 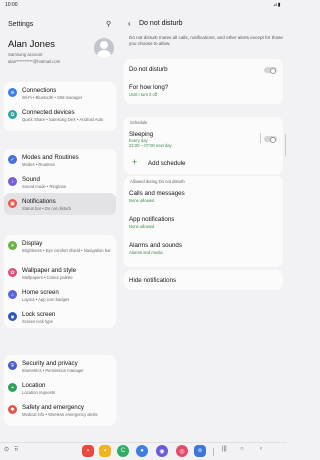 What do you see at coordinates (12, 181) in the screenshot?
I see `sound-icon: ♪` at bounding box center [12, 181].